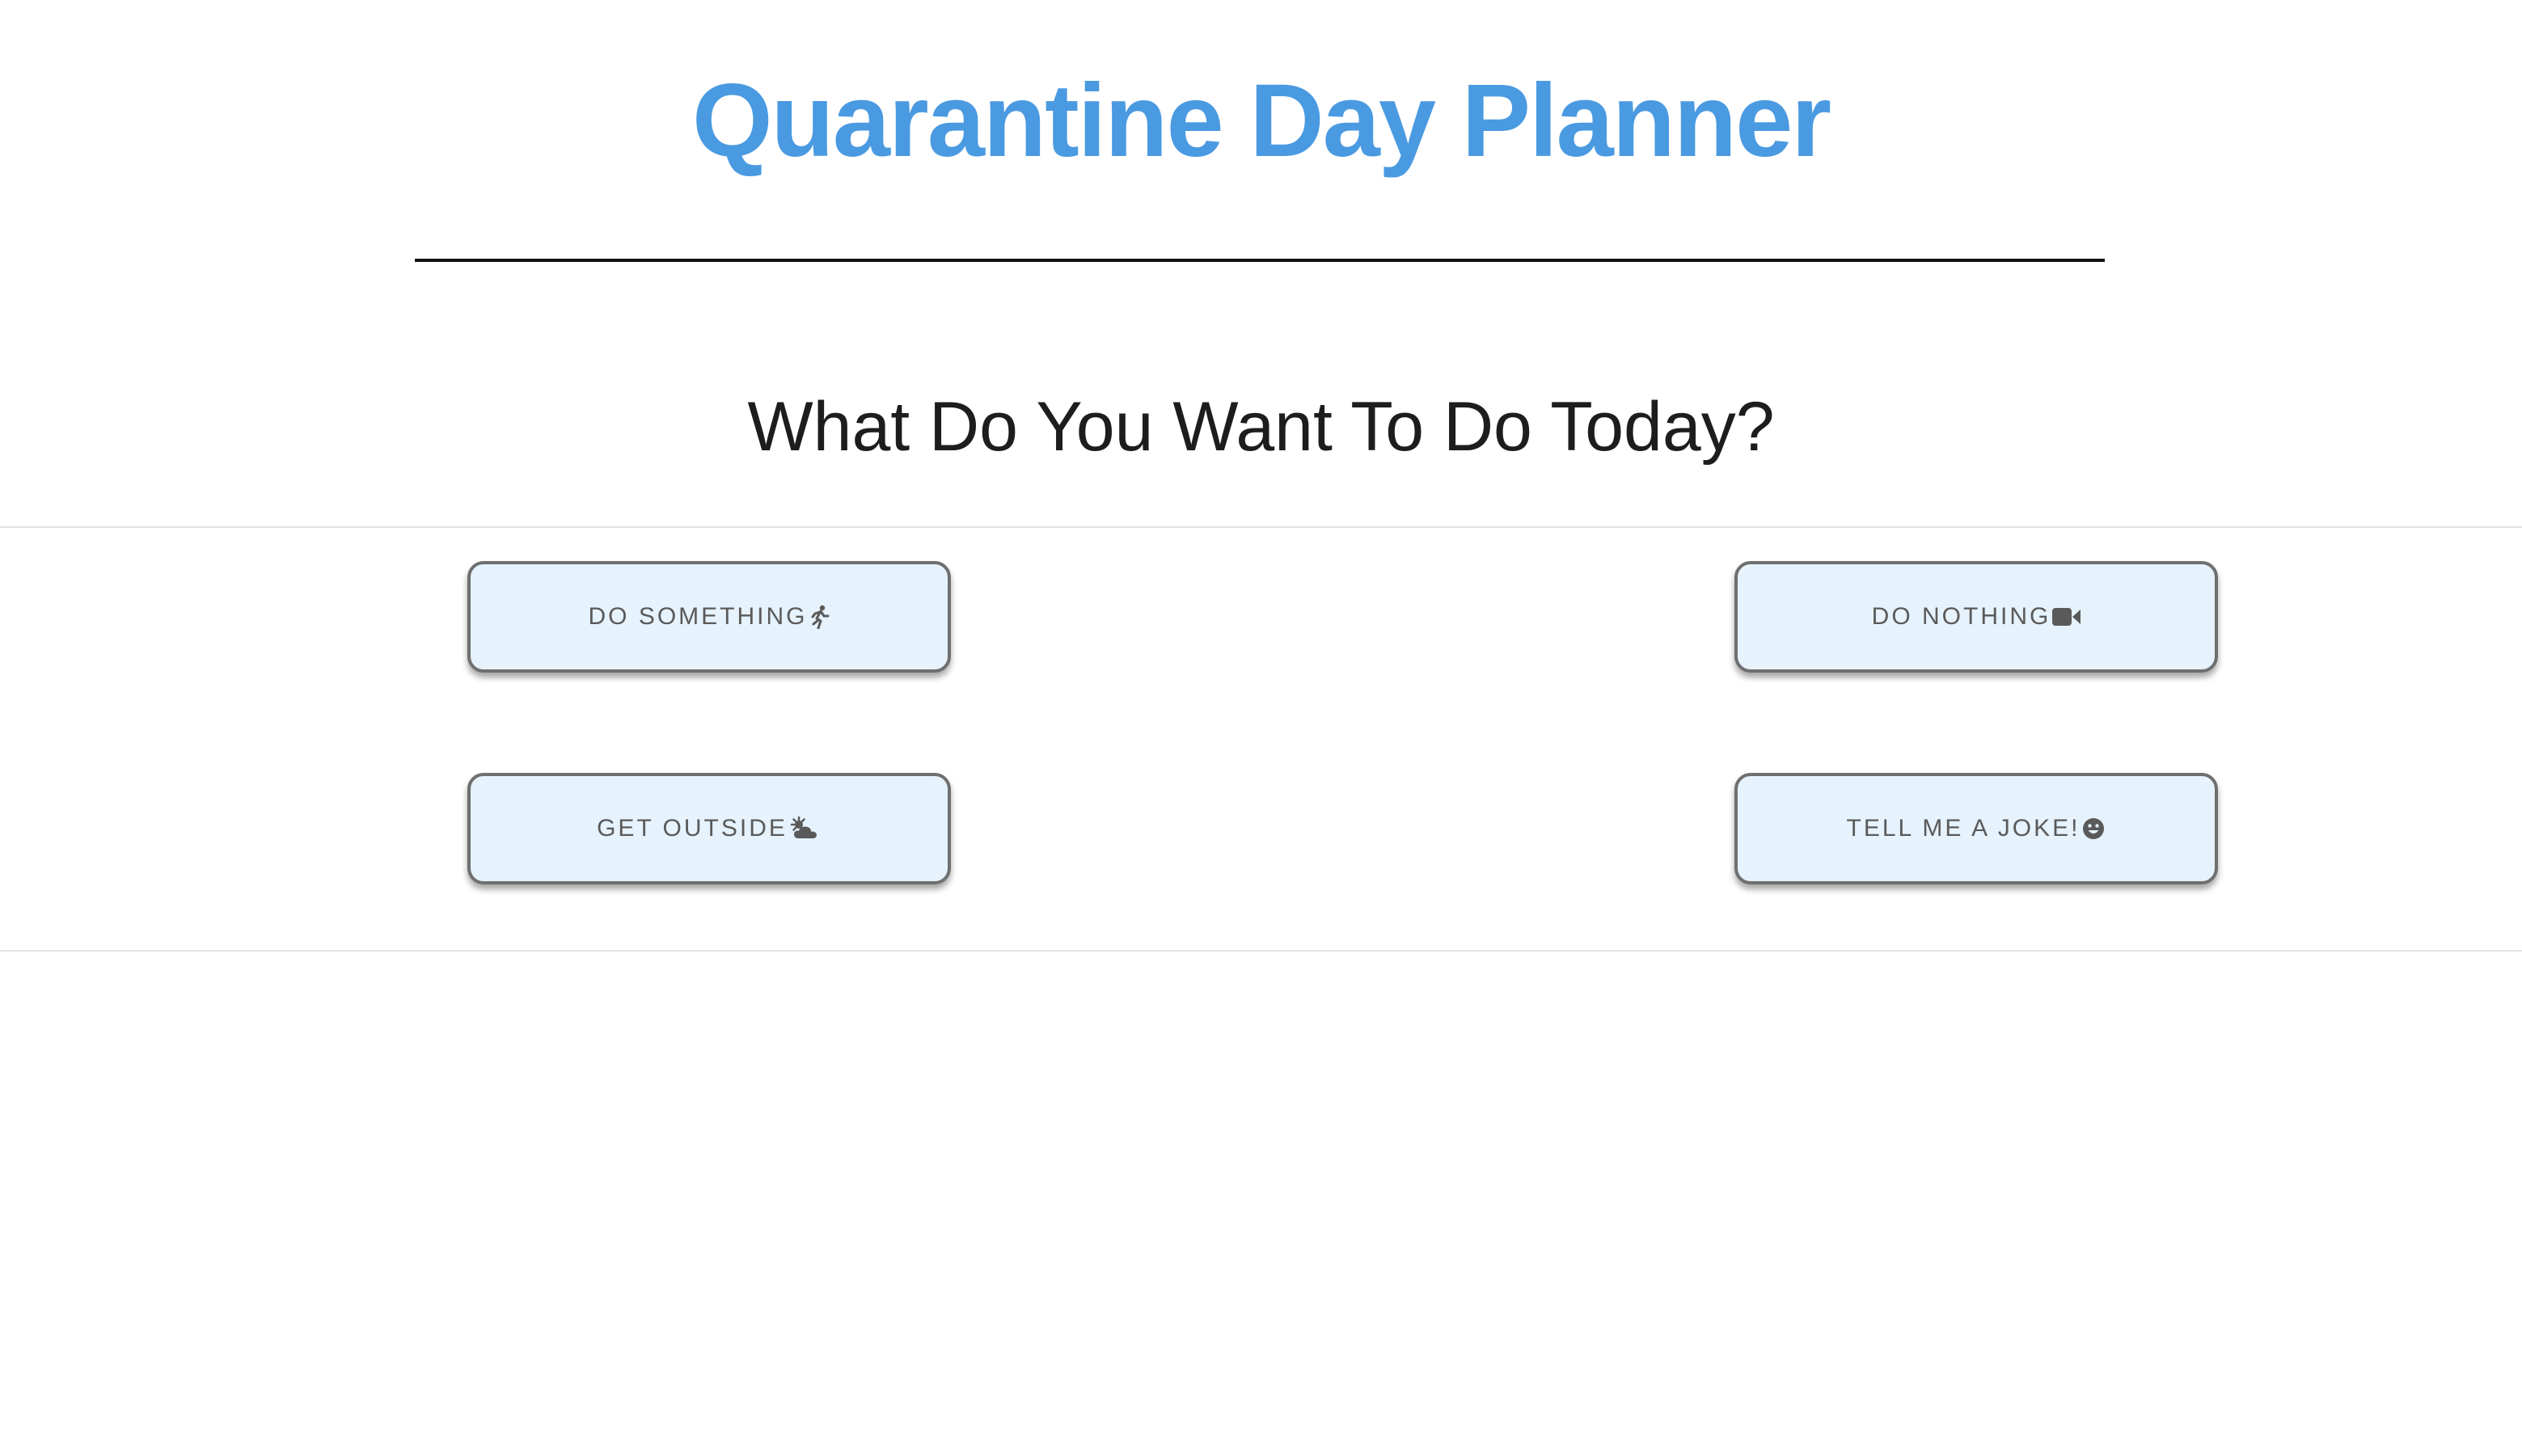  I want to click on page-subtitle: What Do You Want To Do Today?, so click(1261, 427).